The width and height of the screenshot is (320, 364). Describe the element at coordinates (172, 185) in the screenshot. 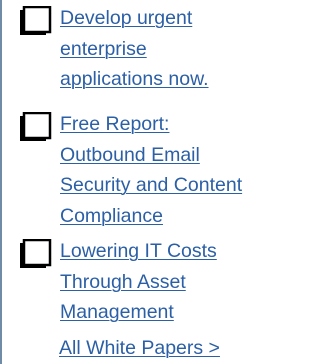

I see `link-line: Security and Content` at that location.